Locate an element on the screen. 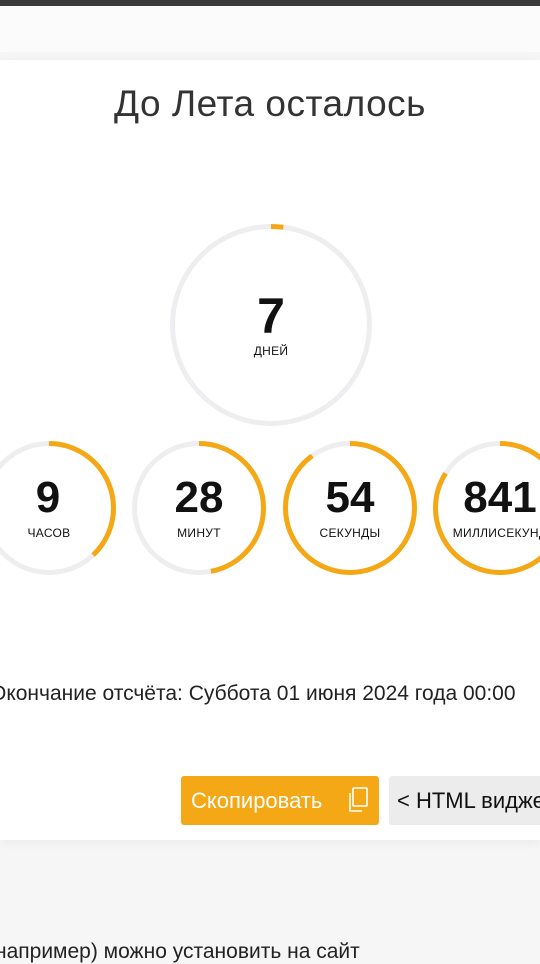 The width and height of the screenshot is (540, 964). html-widget-button-label: < HTML виджет is located at coordinates (468, 801).